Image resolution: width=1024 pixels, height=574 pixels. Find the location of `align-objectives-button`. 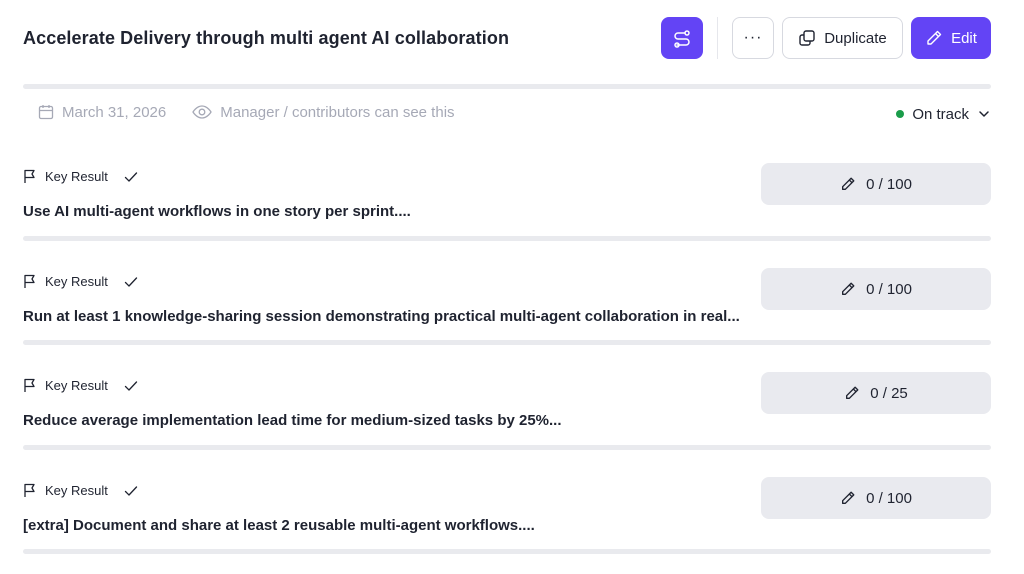

align-objectives-button is located at coordinates (682, 38).